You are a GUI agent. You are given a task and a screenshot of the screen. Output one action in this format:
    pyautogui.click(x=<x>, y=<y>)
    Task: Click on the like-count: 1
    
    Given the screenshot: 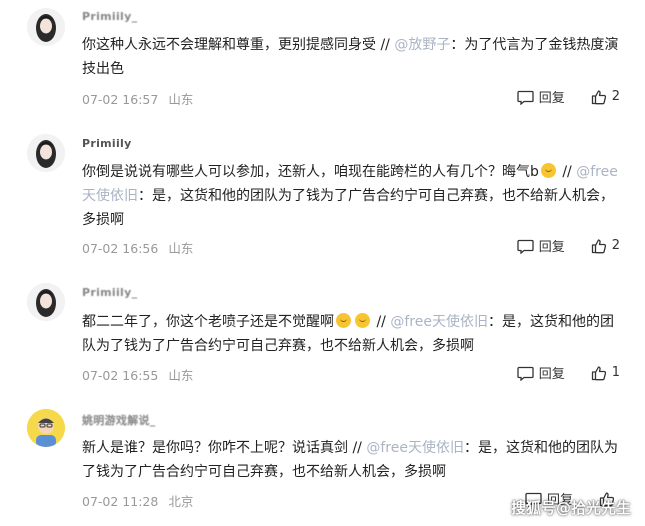 What is the action you would take?
    pyautogui.click(x=615, y=372)
    